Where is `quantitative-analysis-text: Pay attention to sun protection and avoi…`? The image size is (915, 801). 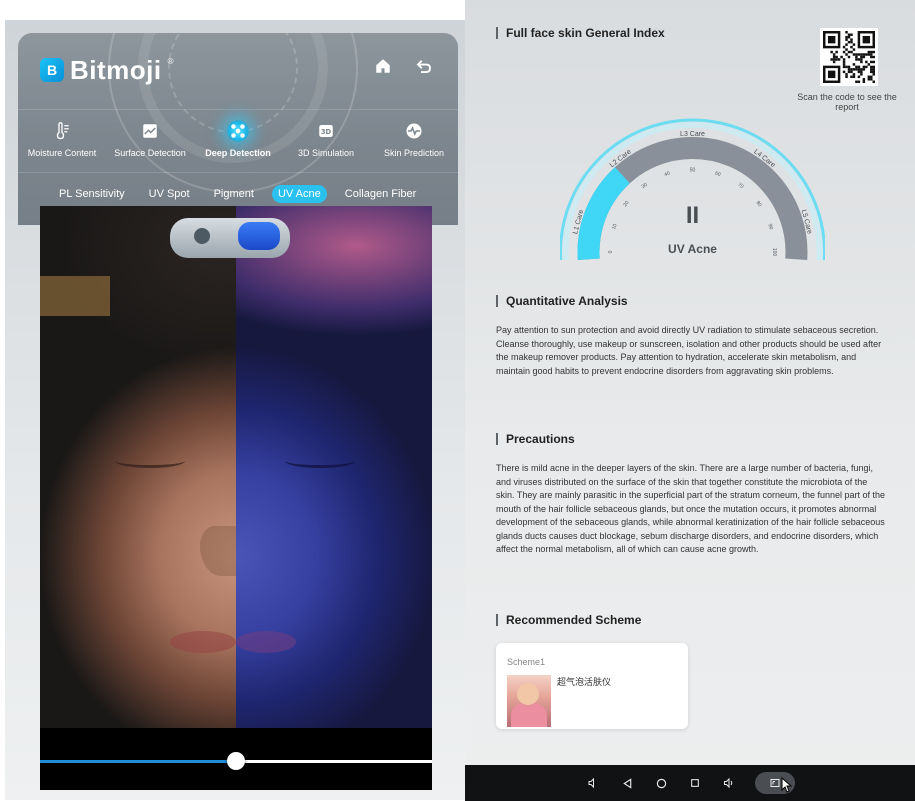
quantitative-analysis-text: Pay attention to sun protection and avoi… is located at coordinates (689, 350).